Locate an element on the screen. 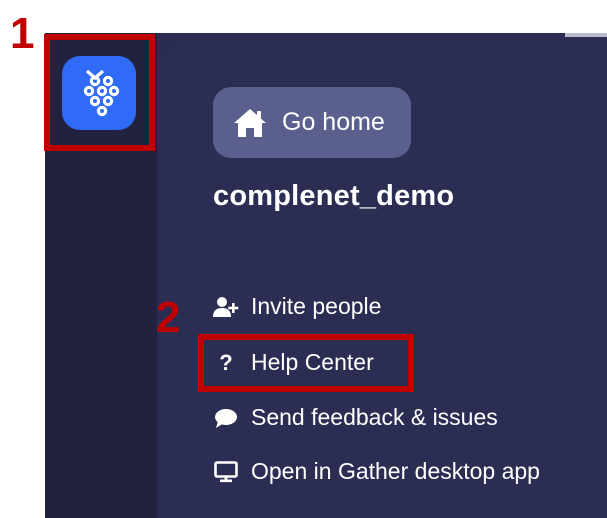  add-user-icon is located at coordinates (226, 307).